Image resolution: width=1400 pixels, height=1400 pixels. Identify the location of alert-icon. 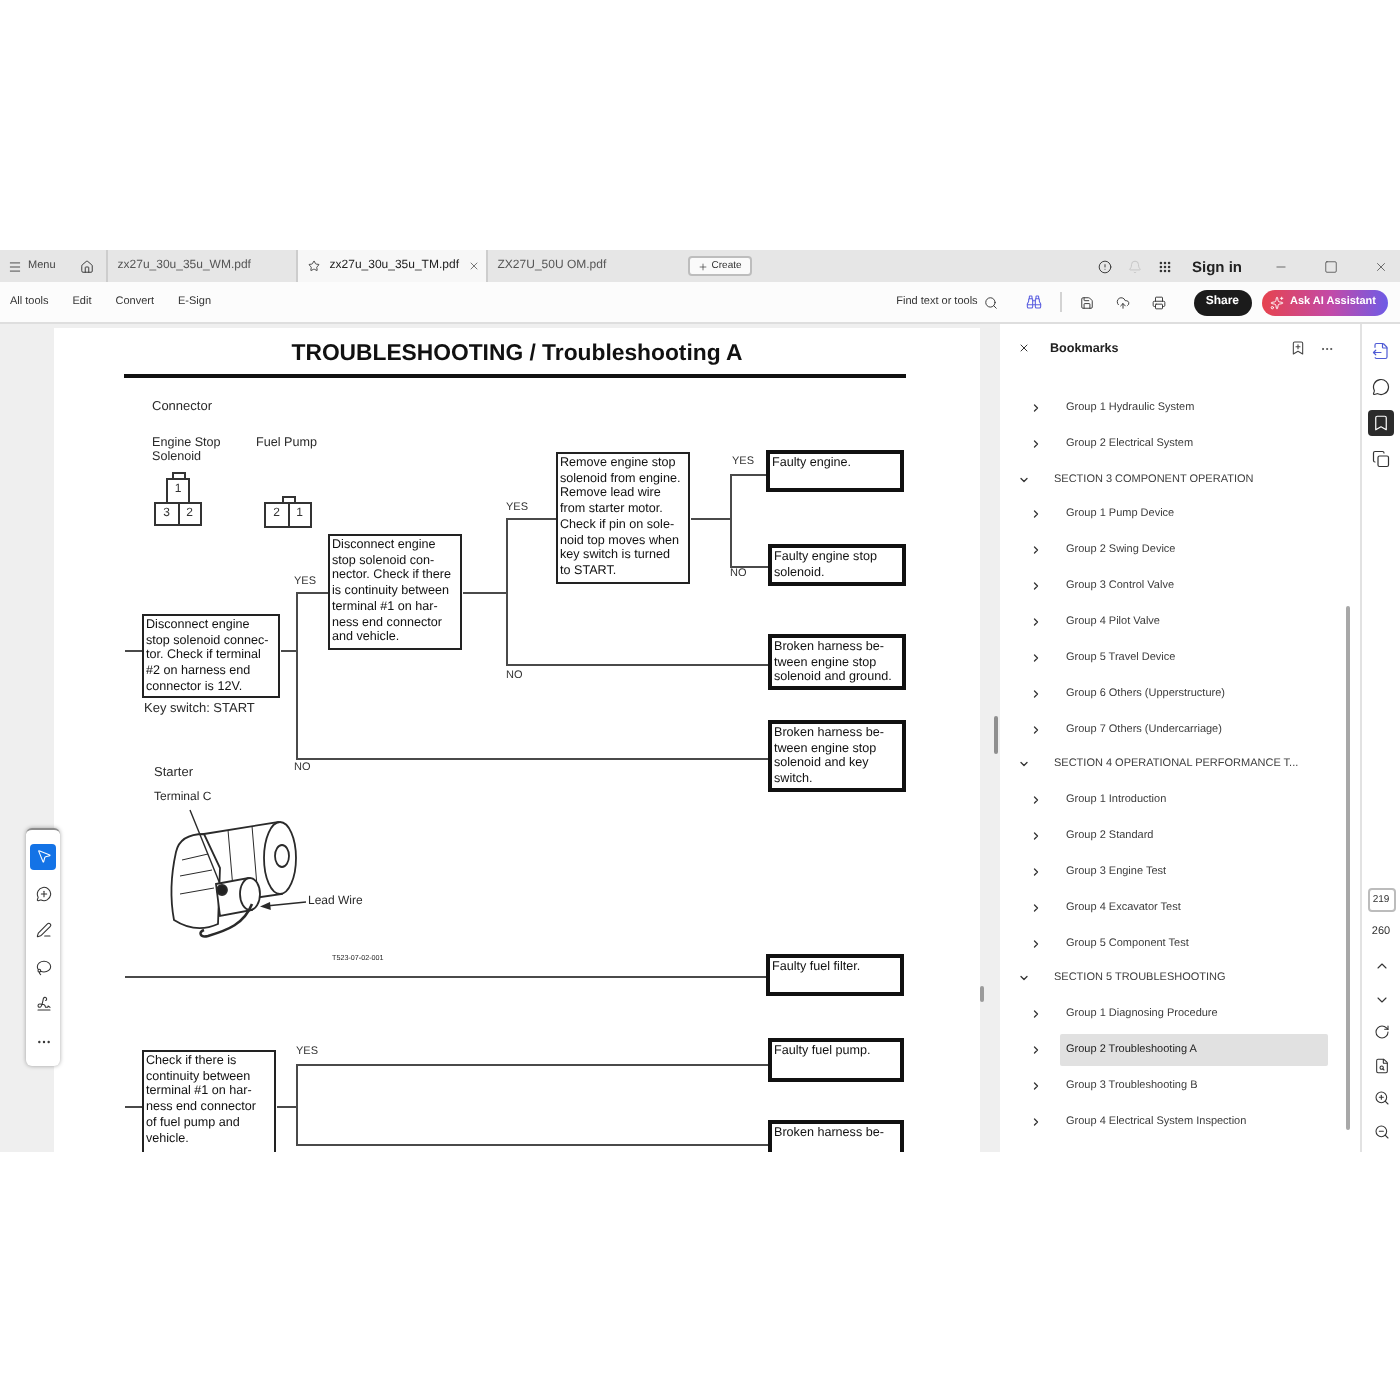
(1104, 266).